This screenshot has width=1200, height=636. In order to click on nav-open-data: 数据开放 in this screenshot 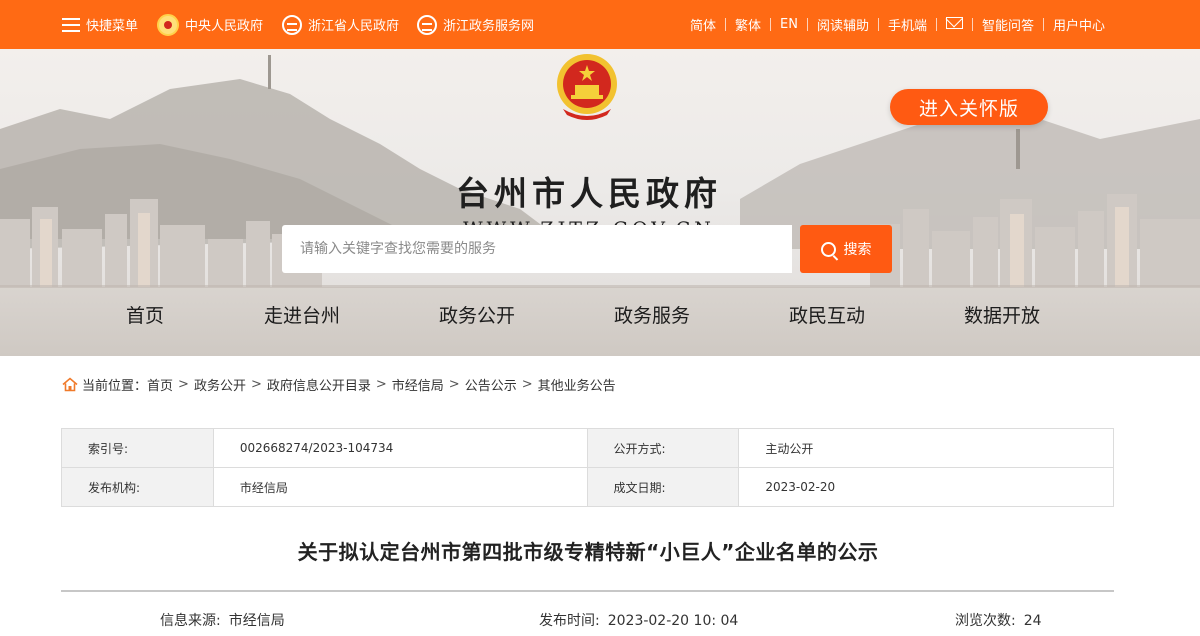, I will do `click(1002, 314)`.